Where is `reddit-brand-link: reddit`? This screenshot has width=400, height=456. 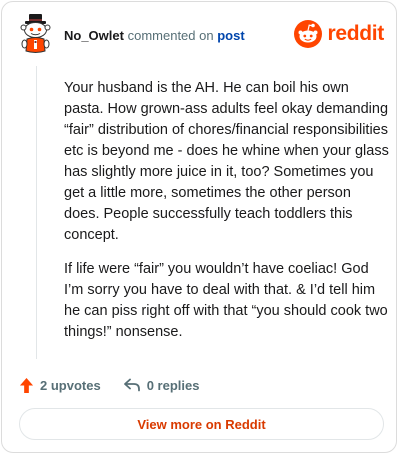
reddit-brand-link: reddit is located at coordinates (339, 34).